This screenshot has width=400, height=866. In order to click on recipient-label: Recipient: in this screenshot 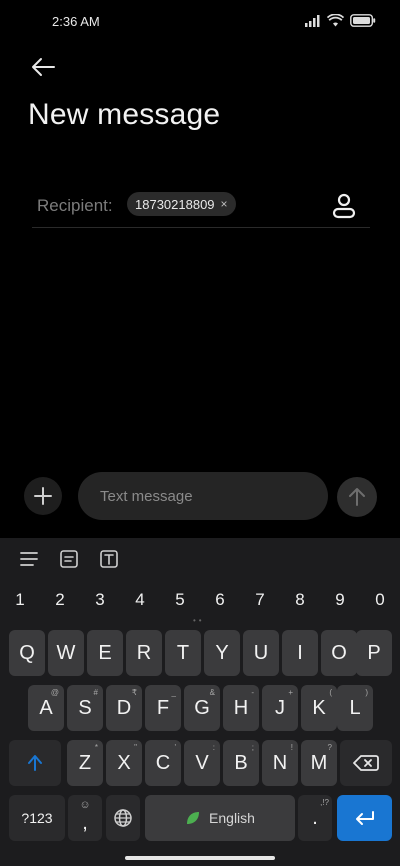, I will do `click(75, 205)`.